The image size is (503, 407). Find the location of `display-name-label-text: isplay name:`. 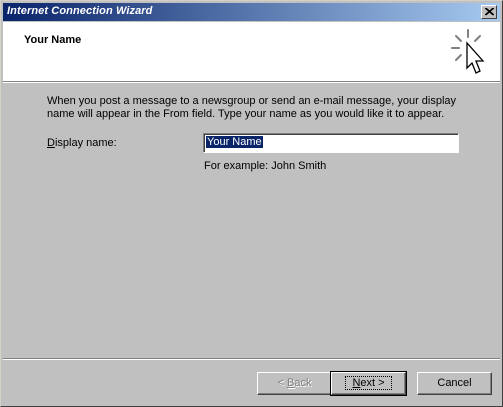

display-name-label-text: isplay name: is located at coordinates (85, 143).